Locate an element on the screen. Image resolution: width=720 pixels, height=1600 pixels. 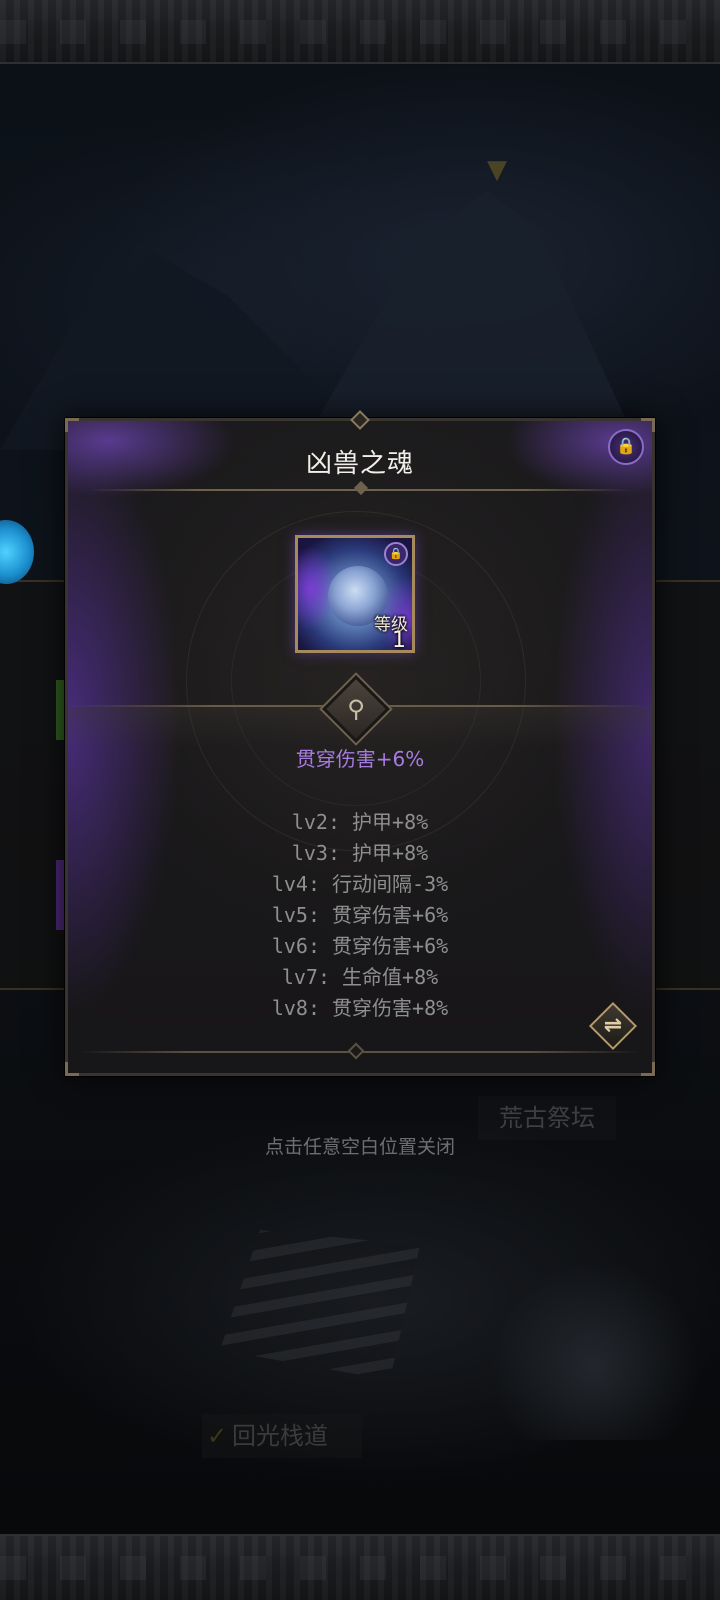
bottom-ornate-bar is located at coordinates (360, 1567).